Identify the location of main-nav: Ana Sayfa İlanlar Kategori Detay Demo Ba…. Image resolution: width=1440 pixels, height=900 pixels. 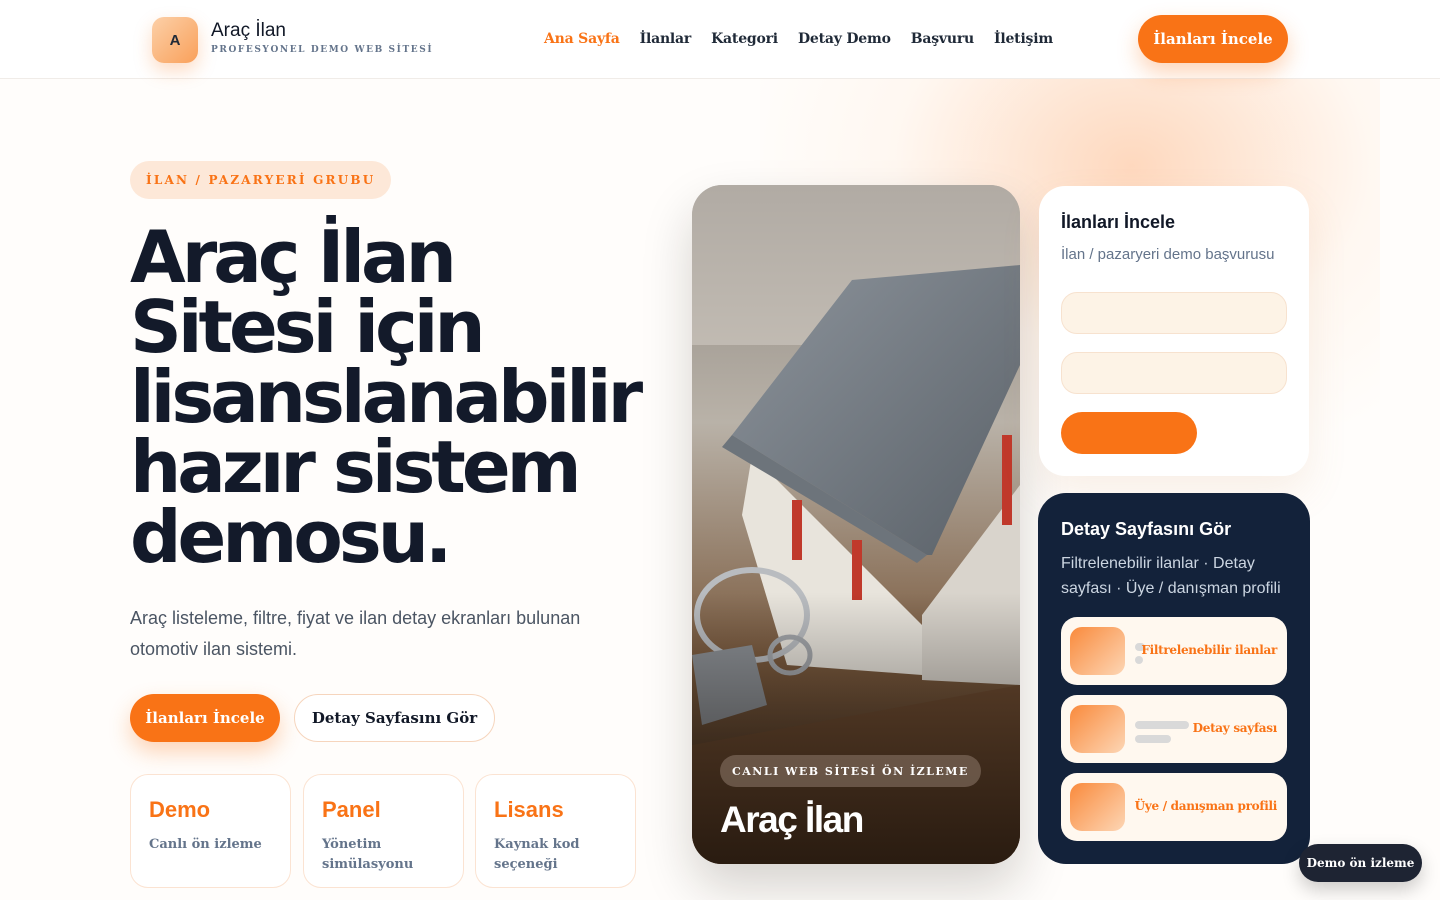
(798, 39).